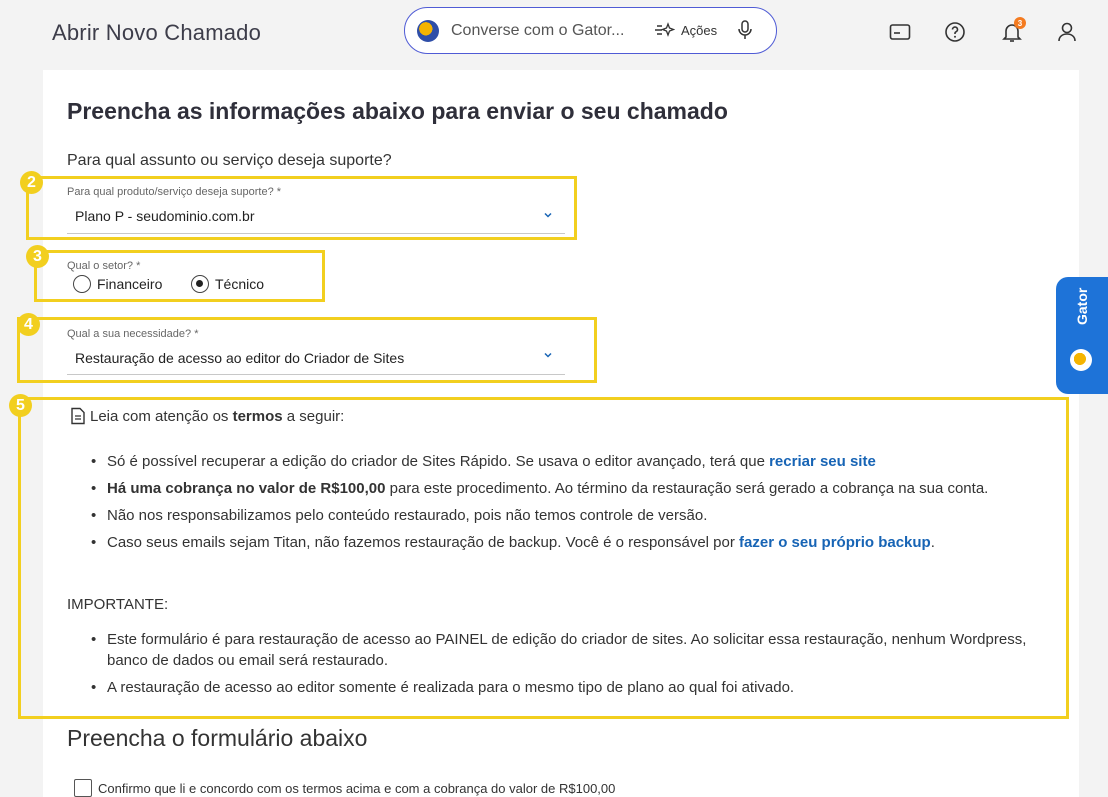  I want to click on terms-intro: Leia com atenção os termos a seguir:, so click(207, 416).